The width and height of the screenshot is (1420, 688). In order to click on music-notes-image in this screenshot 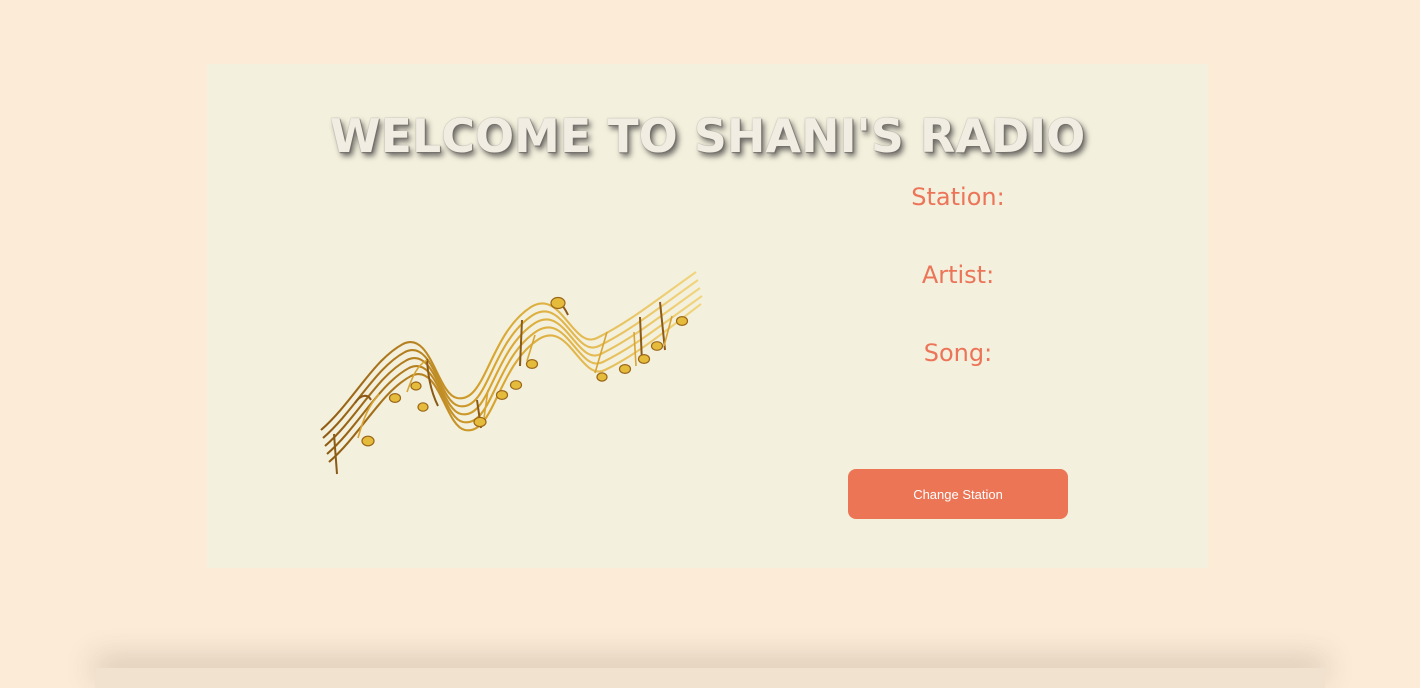, I will do `click(507, 372)`.